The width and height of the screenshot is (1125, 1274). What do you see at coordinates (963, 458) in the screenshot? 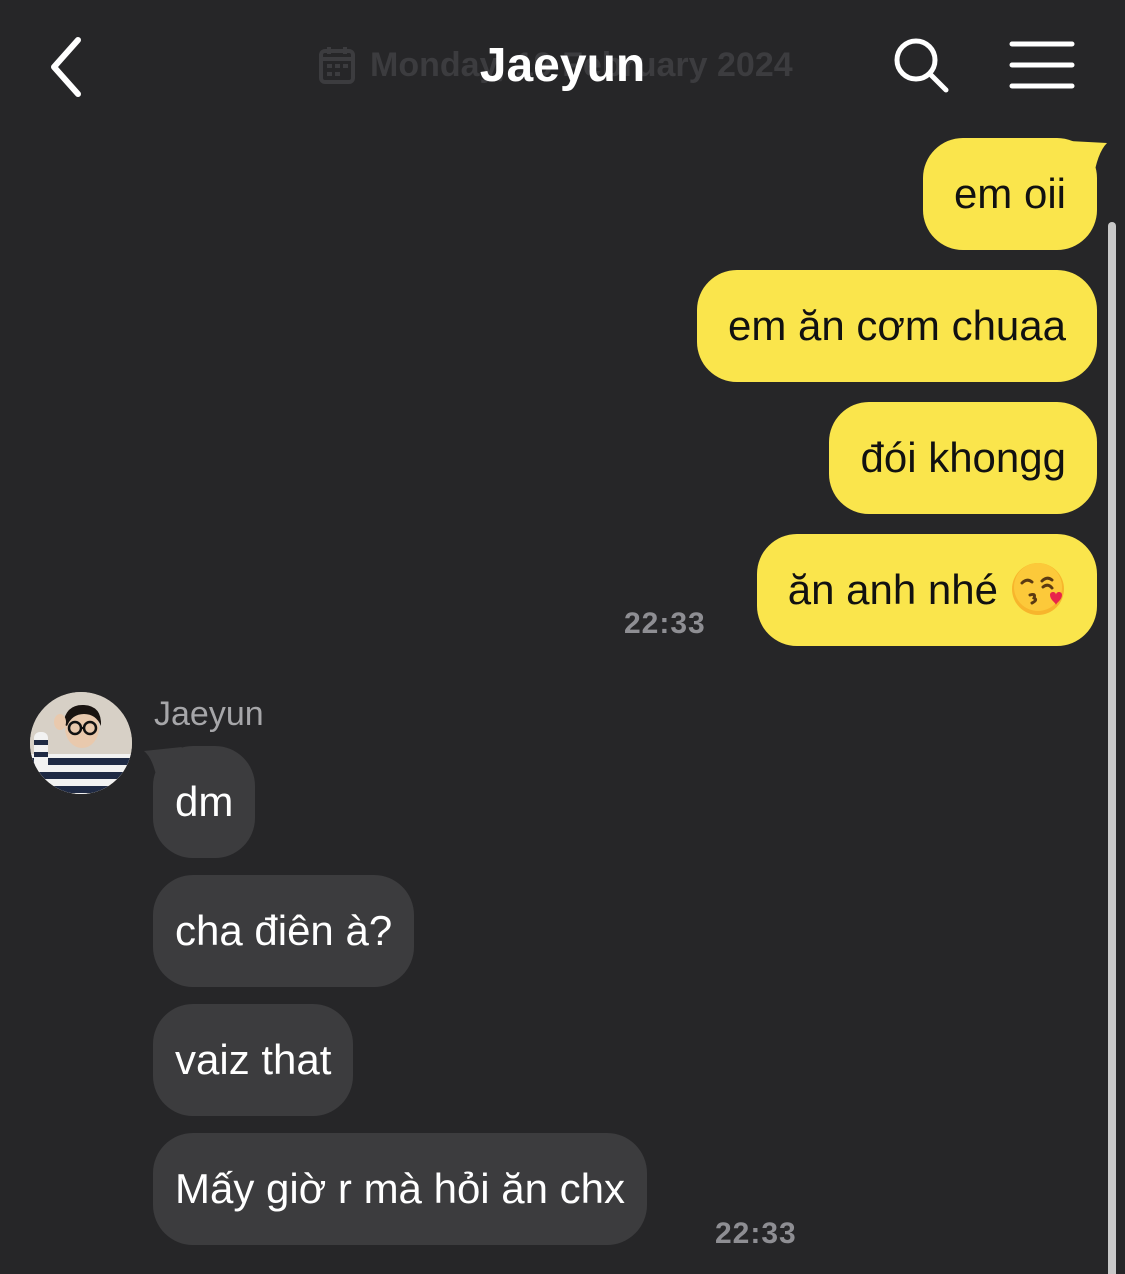
I see `outgoing-message: đói khongg` at bounding box center [963, 458].